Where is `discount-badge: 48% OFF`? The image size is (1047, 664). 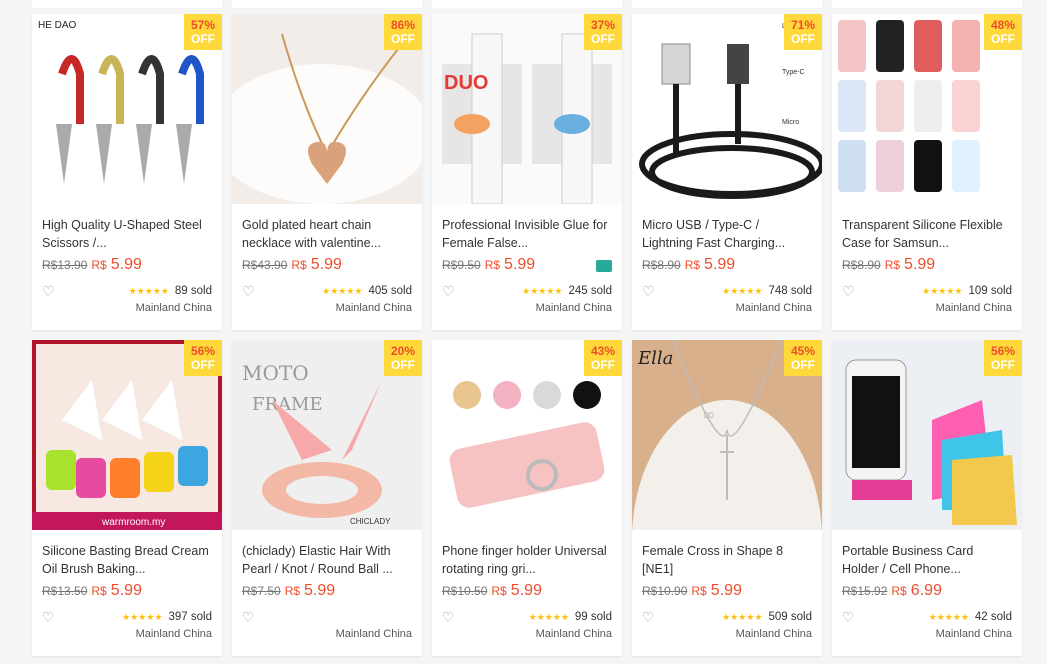
discount-badge: 48% OFF is located at coordinates (1003, 32).